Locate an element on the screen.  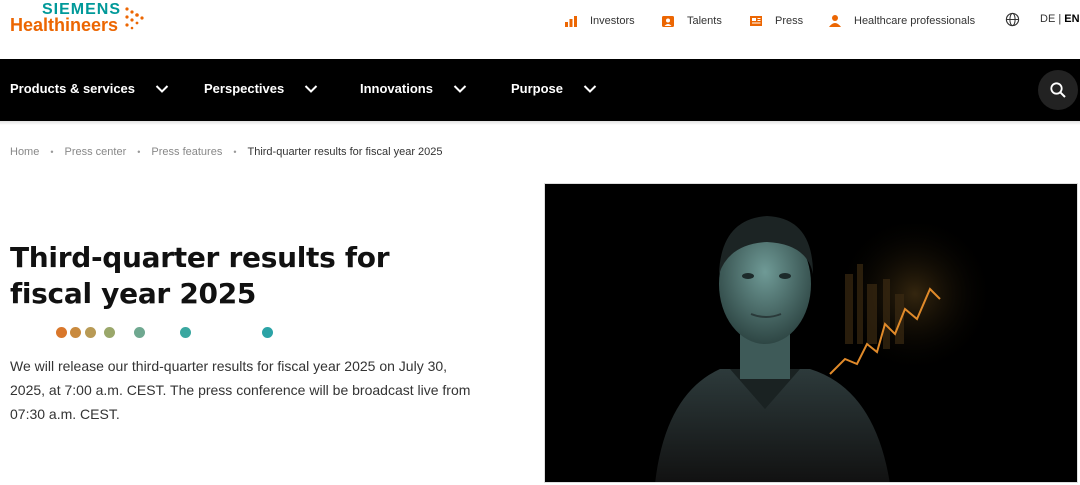
nav-products-services-label: Products & services is located at coordinates (73, 88).